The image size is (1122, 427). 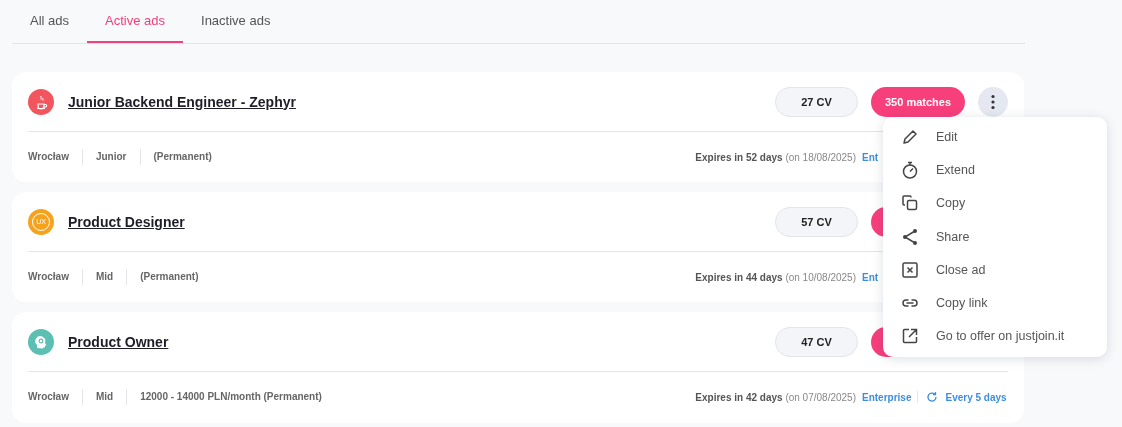 I want to click on menu-item: Go to offer on justjoin.it, so click(x=995, y=336).